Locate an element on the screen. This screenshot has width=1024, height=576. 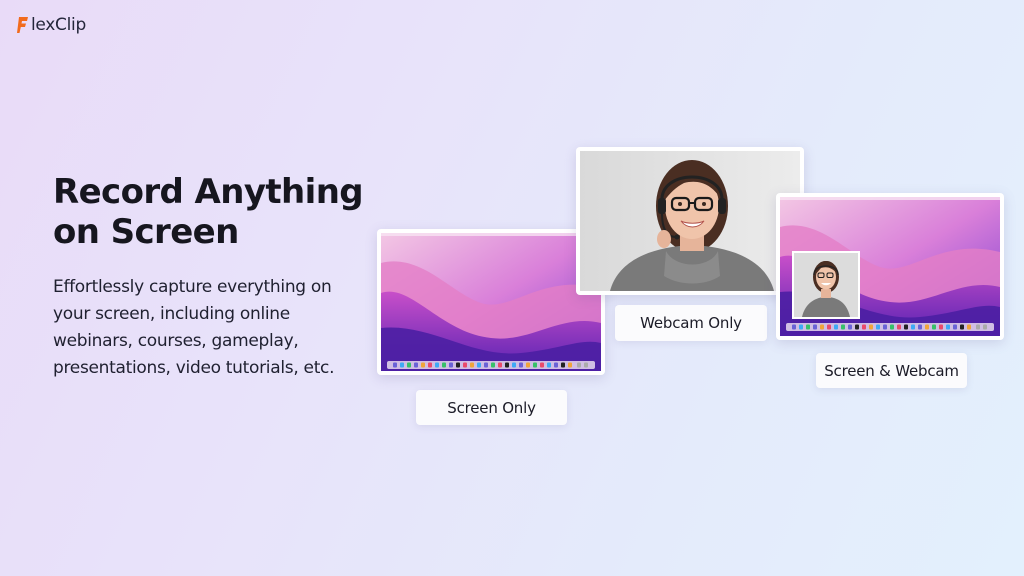
webcam-only-preview-card is located at coordinates (690, 221).